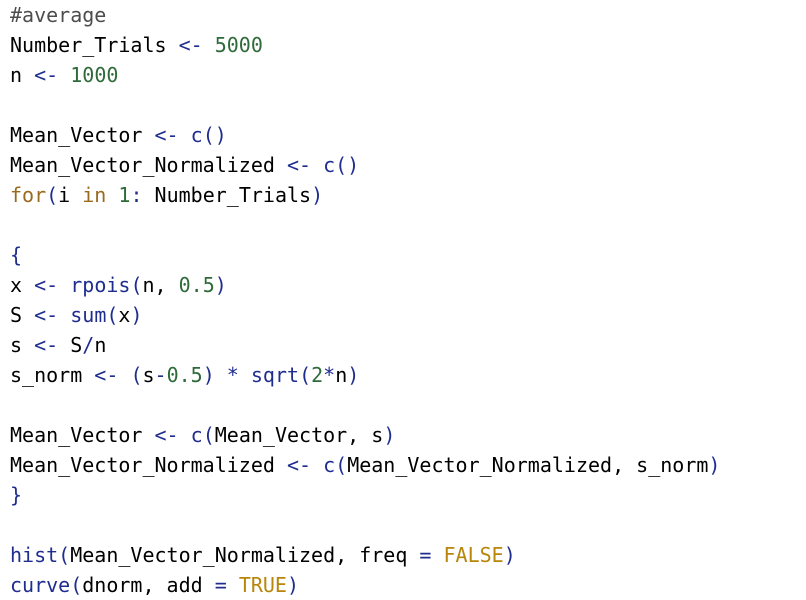 This screenshot has width=806, height=600. Describe the element at coordinates (88, 345) in the screenshot. I see `code-token-operator: /` at that location.